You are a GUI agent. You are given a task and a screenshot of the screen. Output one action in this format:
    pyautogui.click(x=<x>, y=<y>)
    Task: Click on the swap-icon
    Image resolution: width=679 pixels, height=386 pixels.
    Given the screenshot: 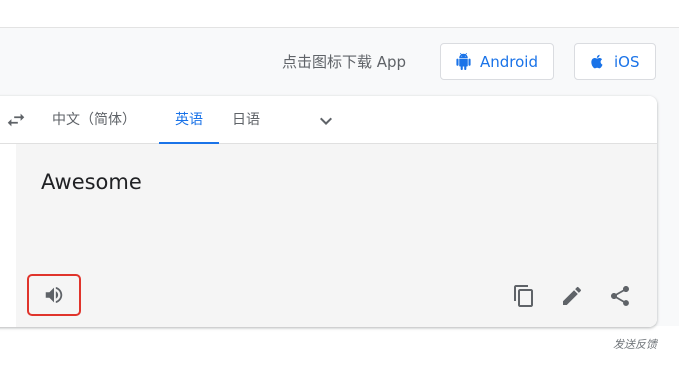 What is the action you would take?
    pyautogui.click(x=16, y=120)
    